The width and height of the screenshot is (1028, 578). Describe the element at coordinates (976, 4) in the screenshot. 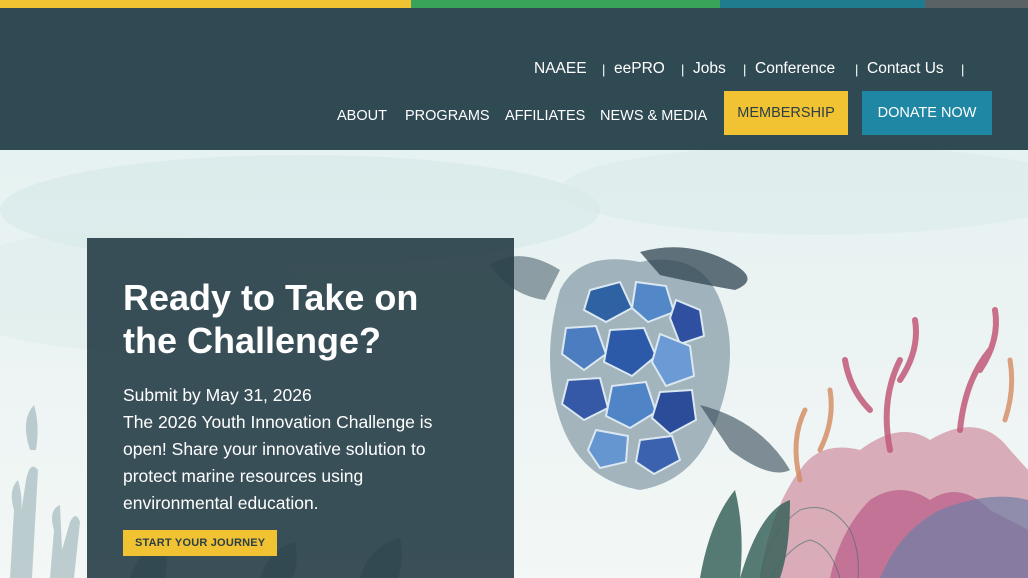

I see `strip-gray` at that location.